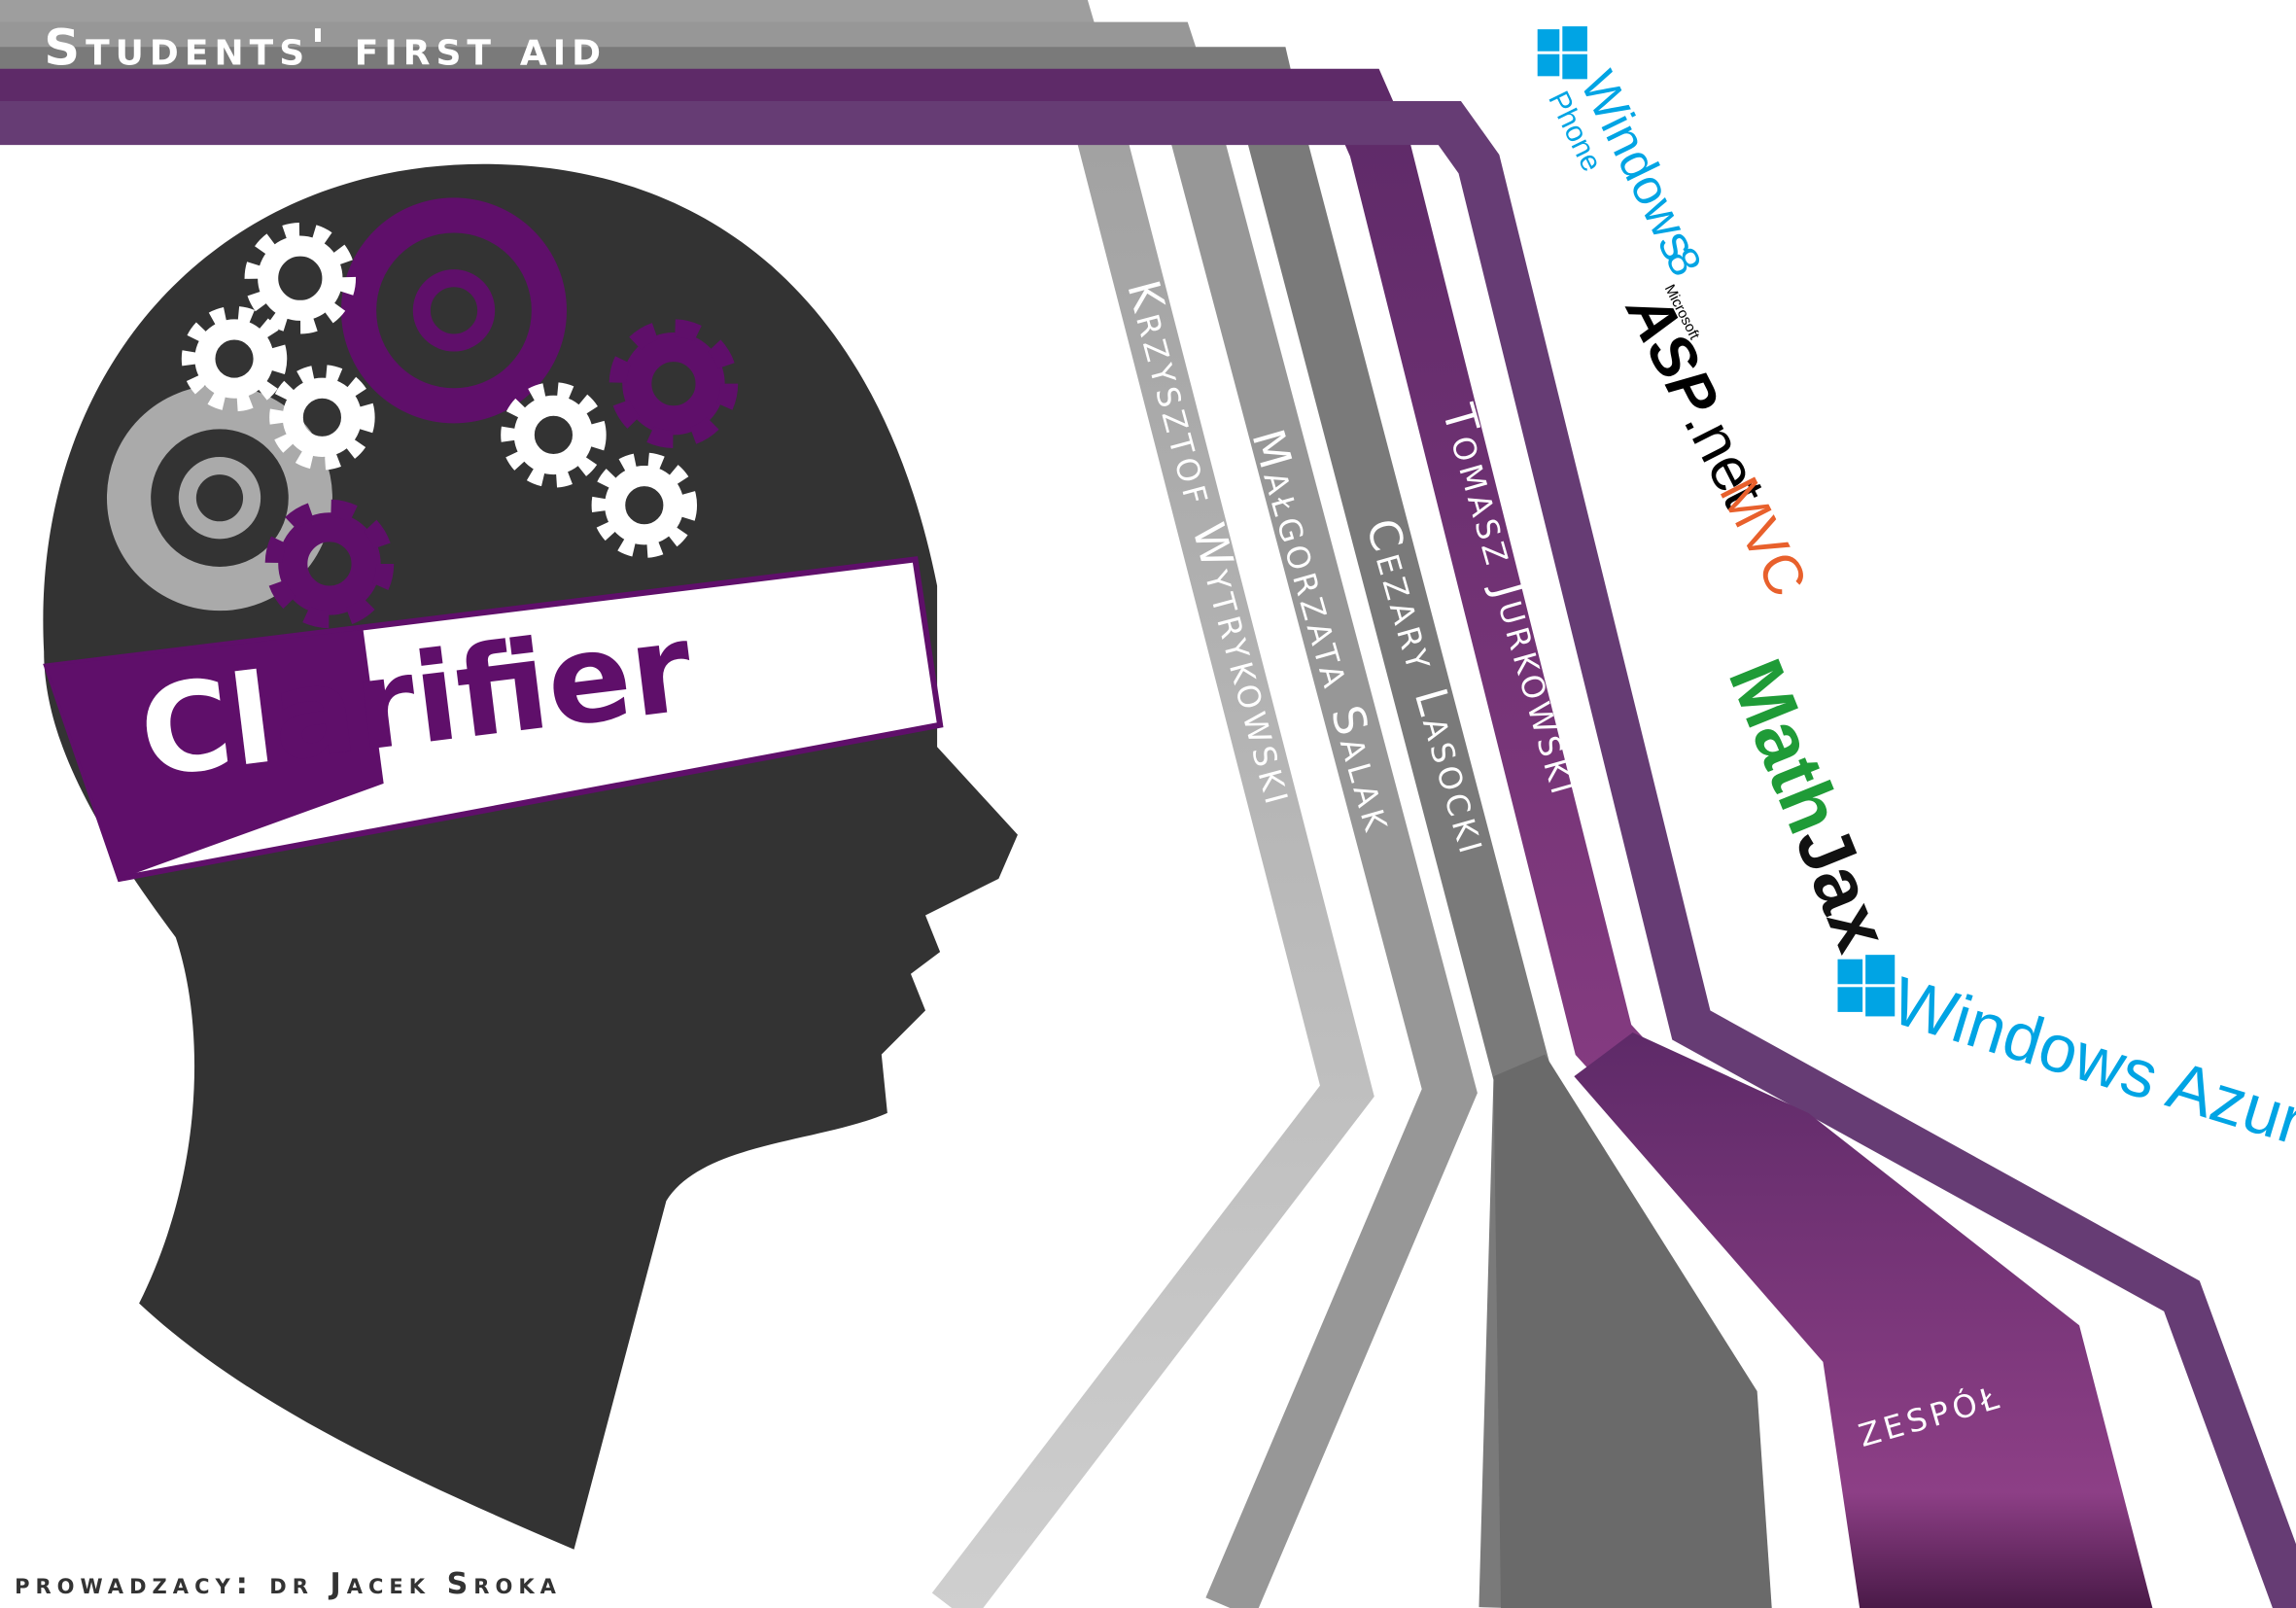 Image resolution: width=2296 pixels, height=1608 pixels. I want to click on windows-azure-name: Windows Azure, so click(2090, 1065).